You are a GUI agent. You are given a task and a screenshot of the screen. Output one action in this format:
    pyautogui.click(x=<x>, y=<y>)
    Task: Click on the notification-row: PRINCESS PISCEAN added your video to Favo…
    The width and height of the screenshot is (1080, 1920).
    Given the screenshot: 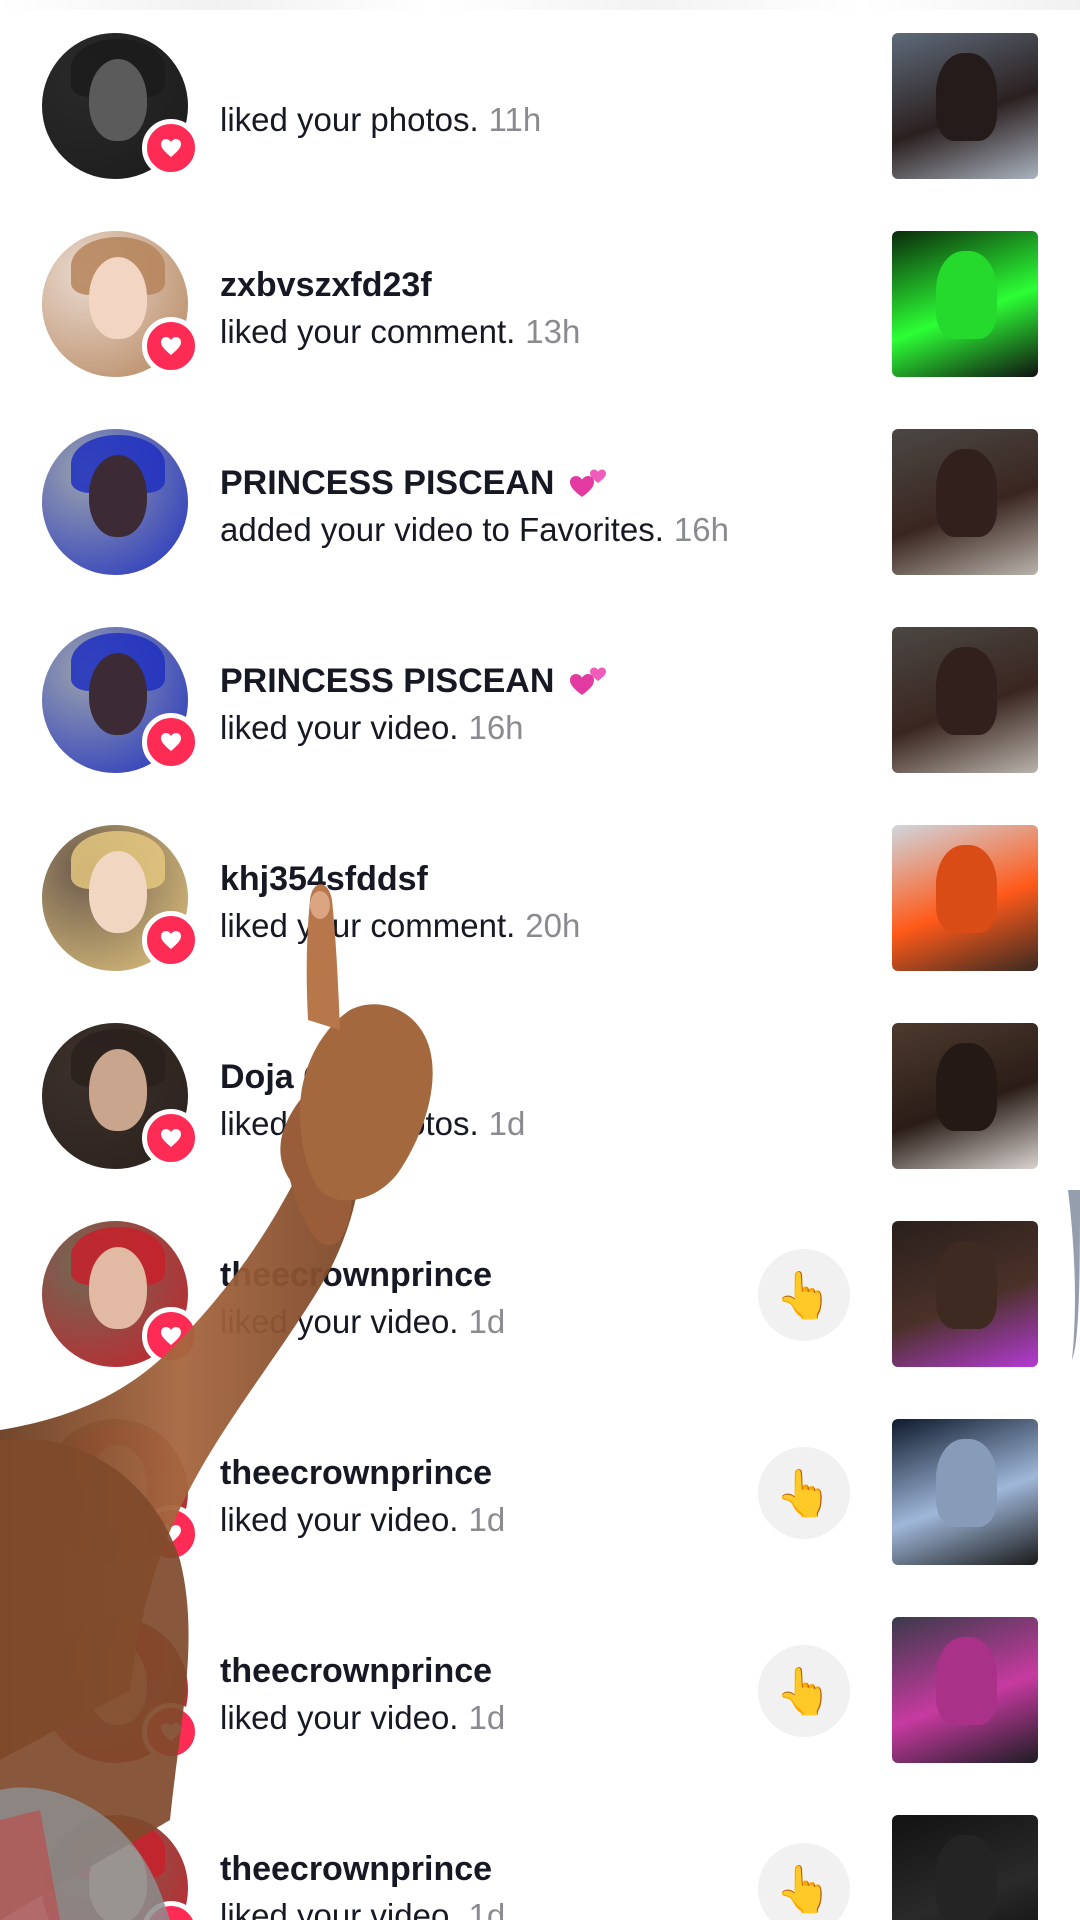 What is the action you would take?
    pyautogui.click(x=540, y=528)
    